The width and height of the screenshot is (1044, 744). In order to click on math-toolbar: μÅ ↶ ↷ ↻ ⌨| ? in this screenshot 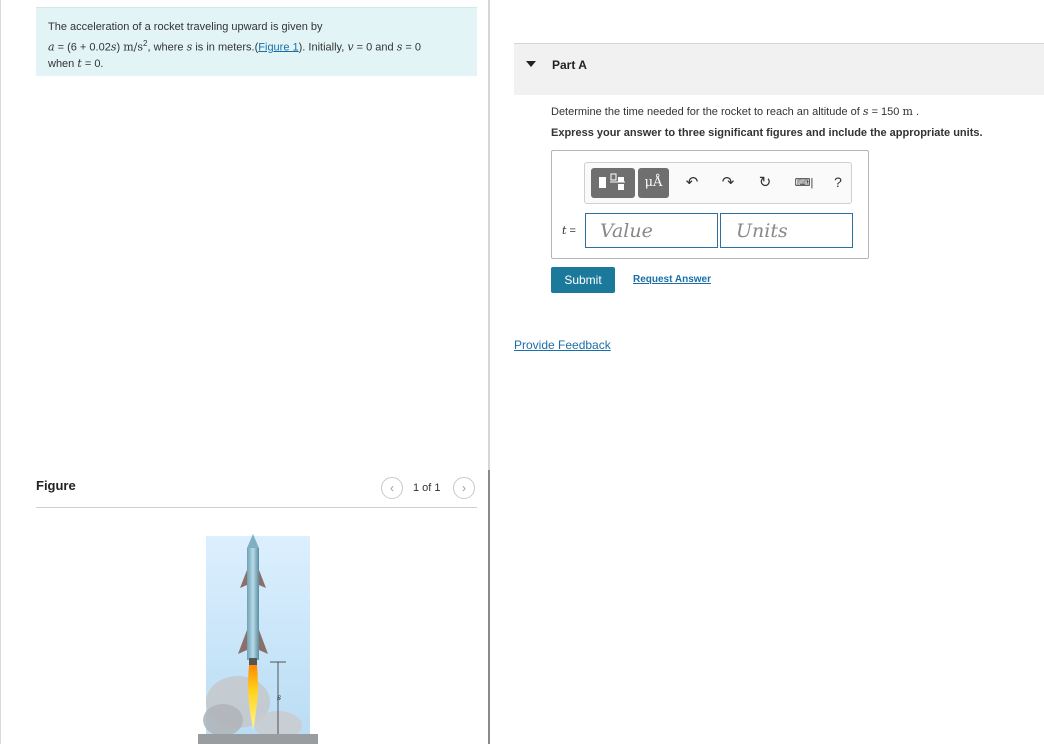, I will do `click(718, 183)`.